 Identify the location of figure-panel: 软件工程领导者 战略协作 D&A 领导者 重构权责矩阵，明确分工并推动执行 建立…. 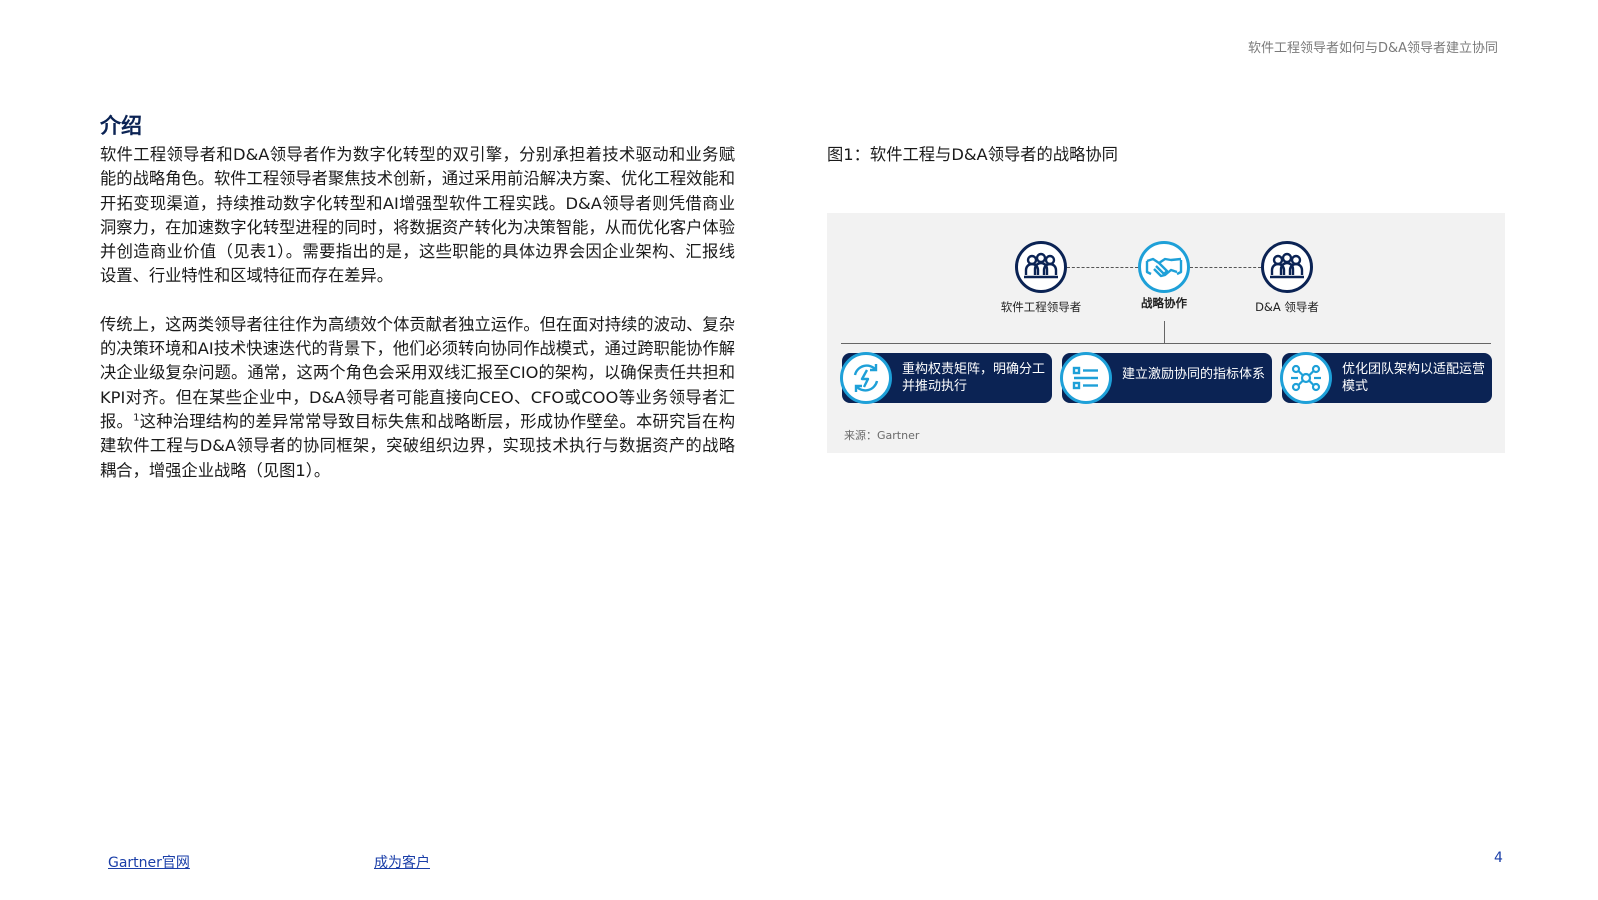
(1166, 333).